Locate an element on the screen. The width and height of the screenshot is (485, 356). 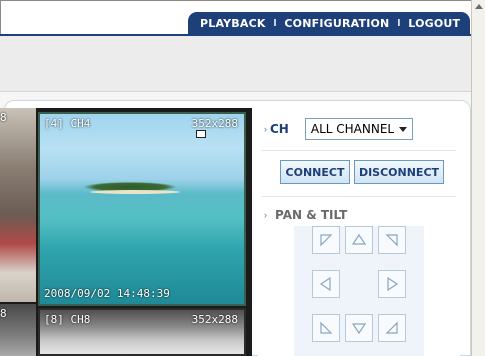
logout-link: LOGOUT is located at coordinates (434, 23).